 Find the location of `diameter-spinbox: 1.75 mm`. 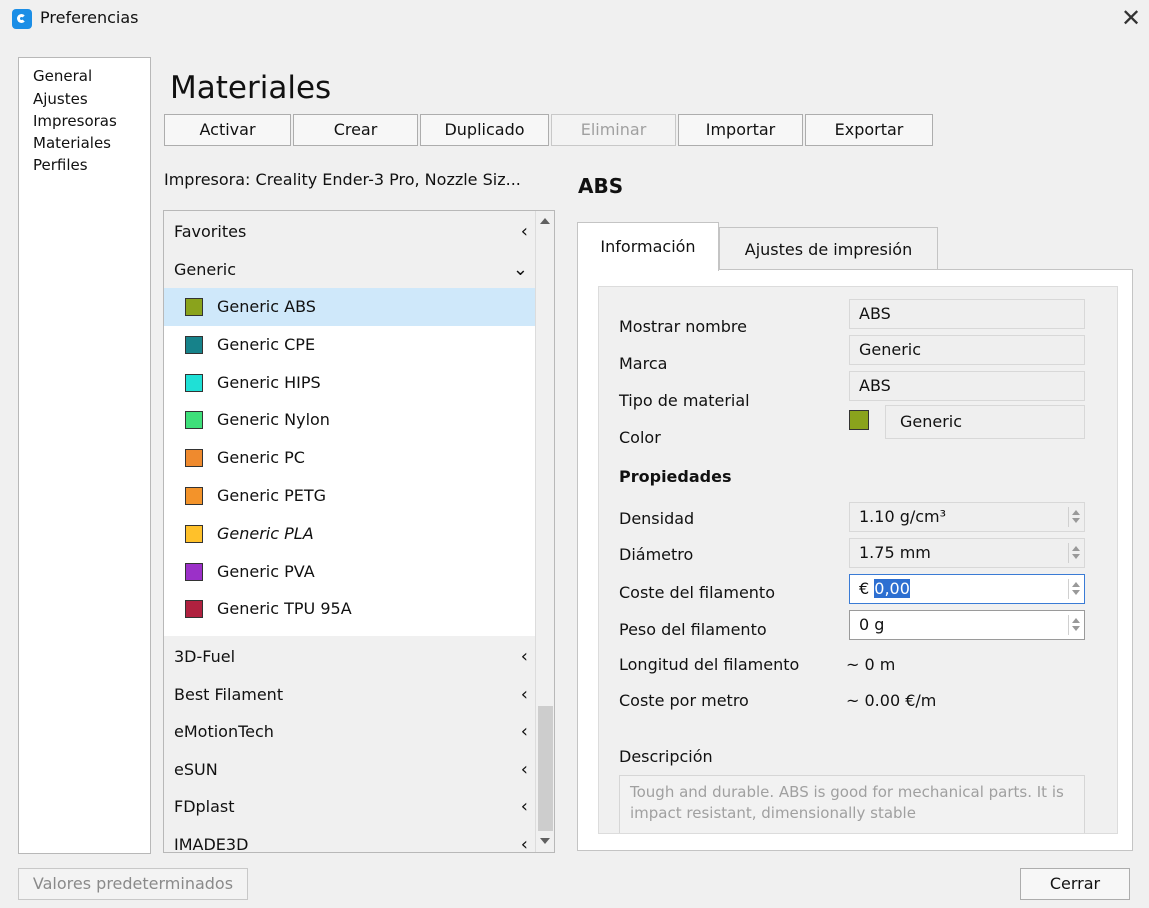

diameter-spinbox: 1.75 mm is located at coordinates (967, 553).